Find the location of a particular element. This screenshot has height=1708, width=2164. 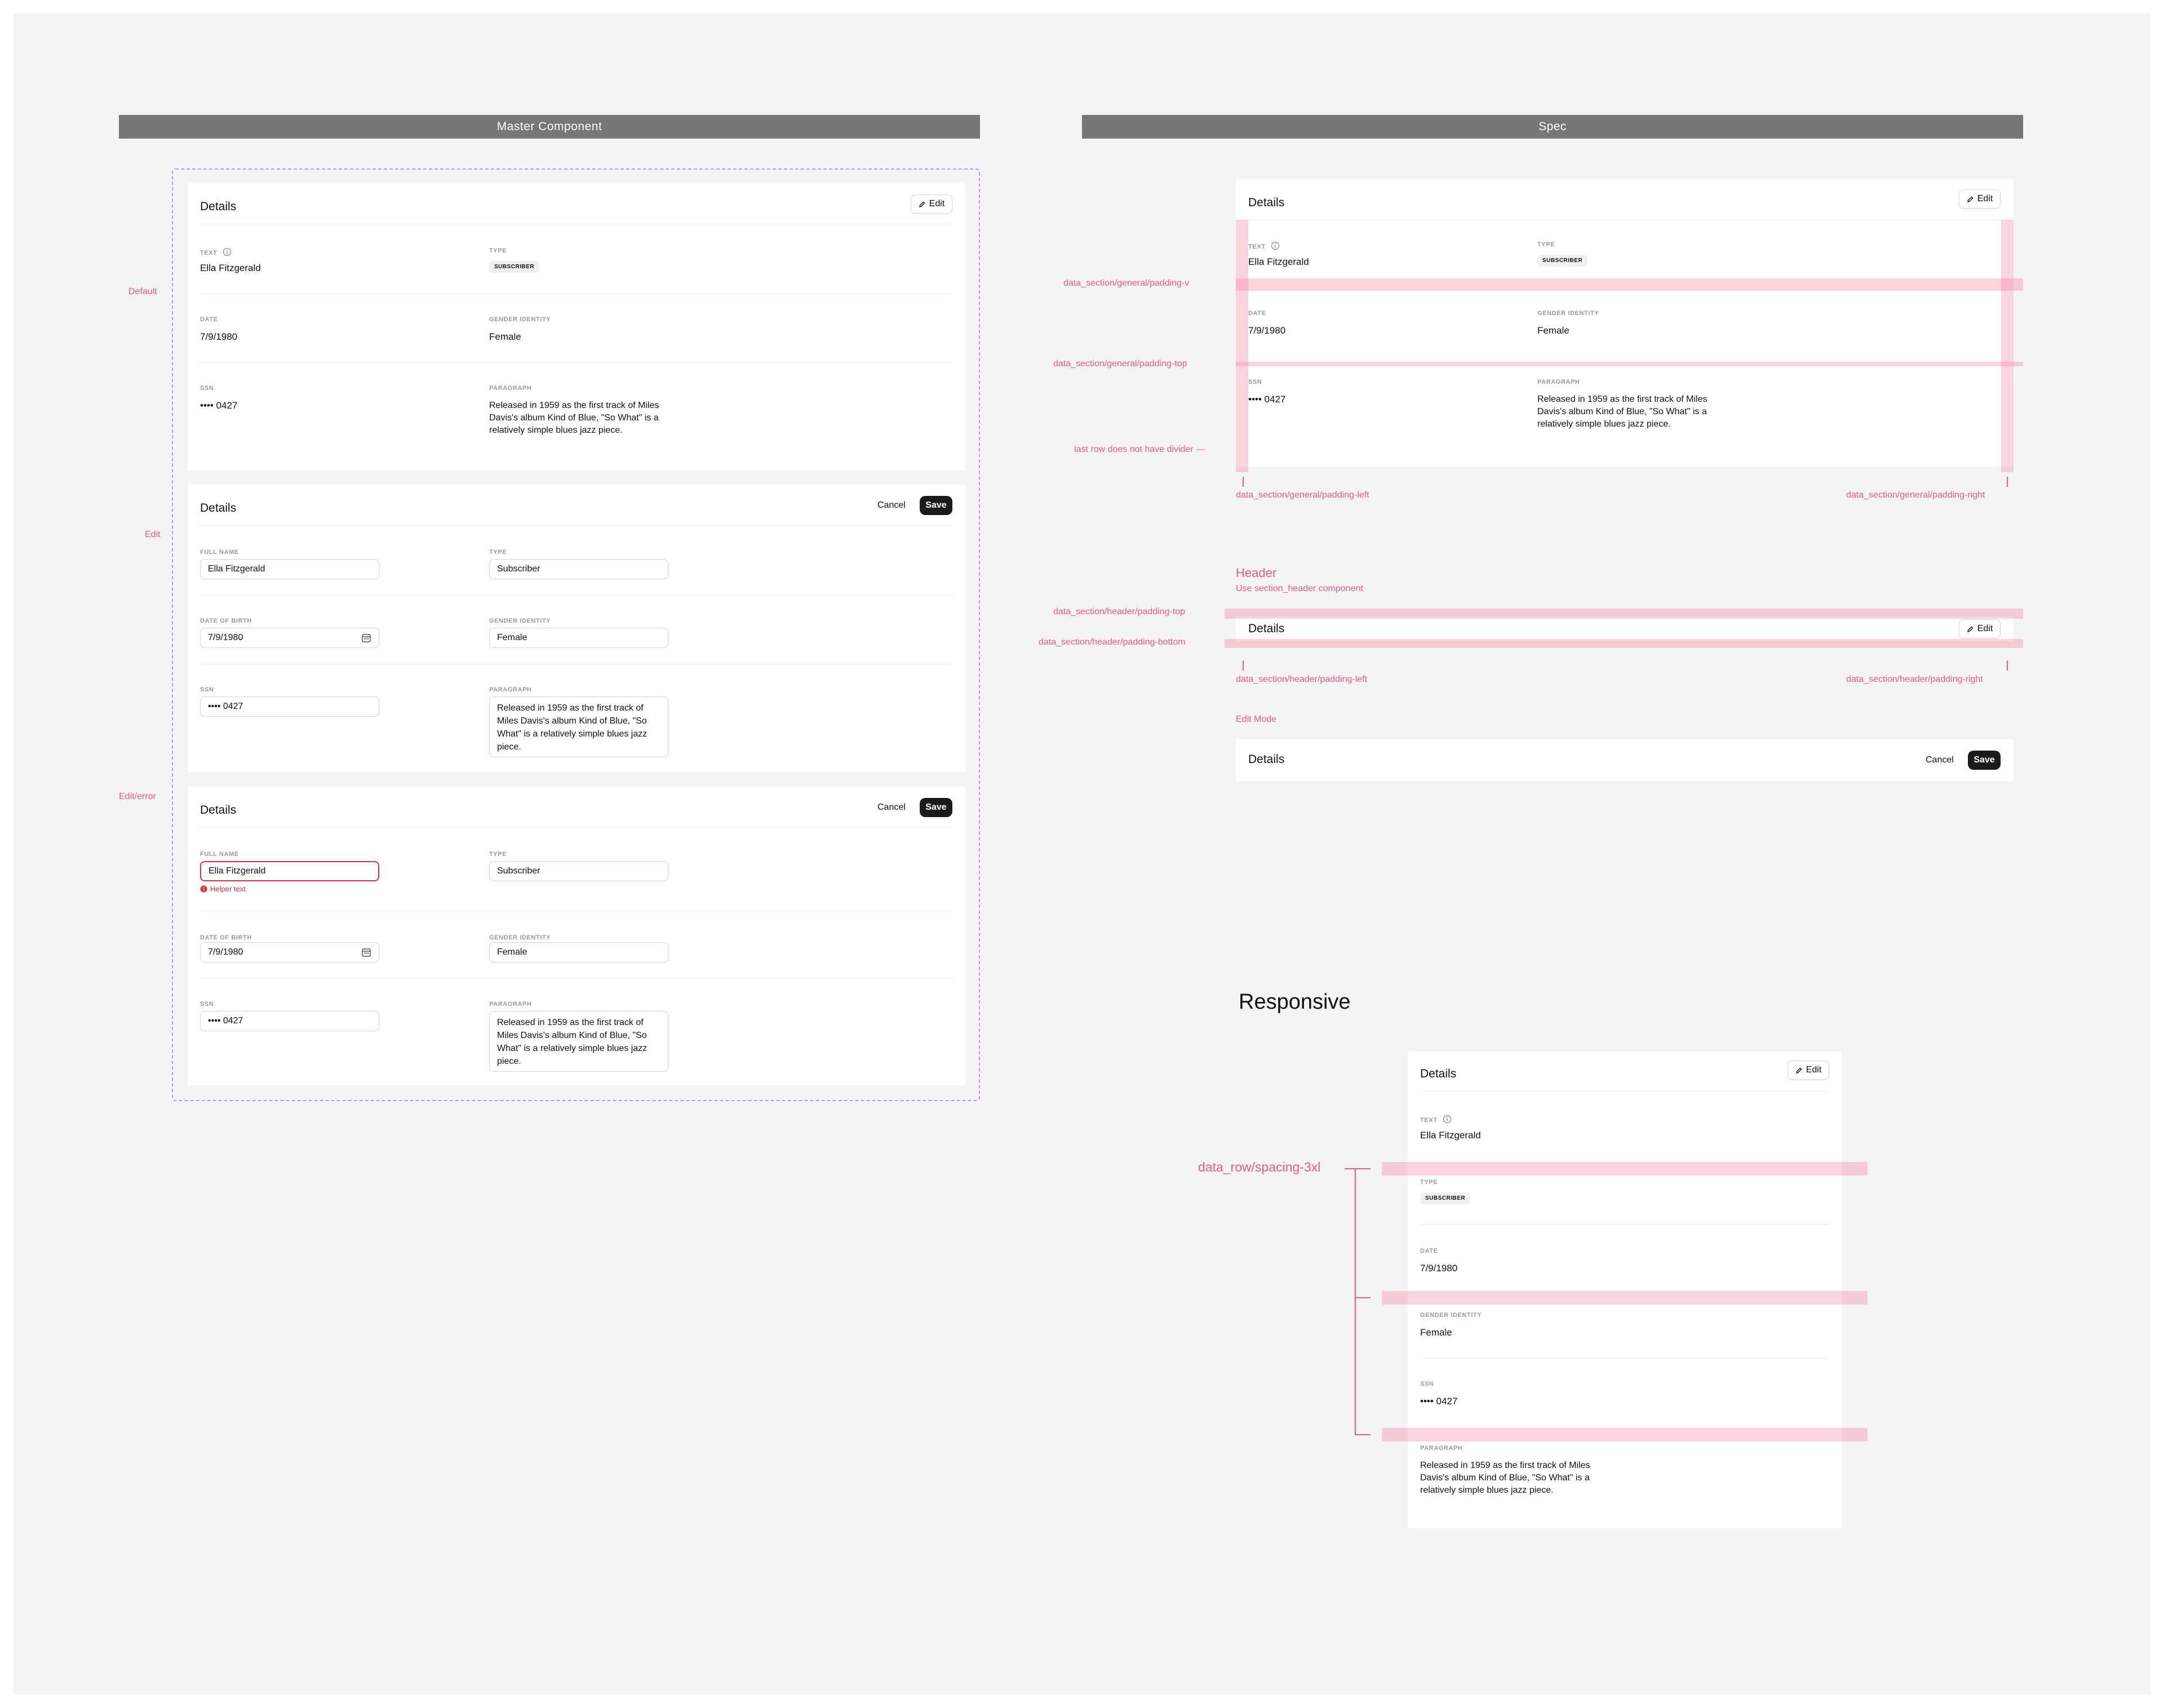

annotation-padding-left: data_section/general/padding-left is located at coordinates (1303, 495).